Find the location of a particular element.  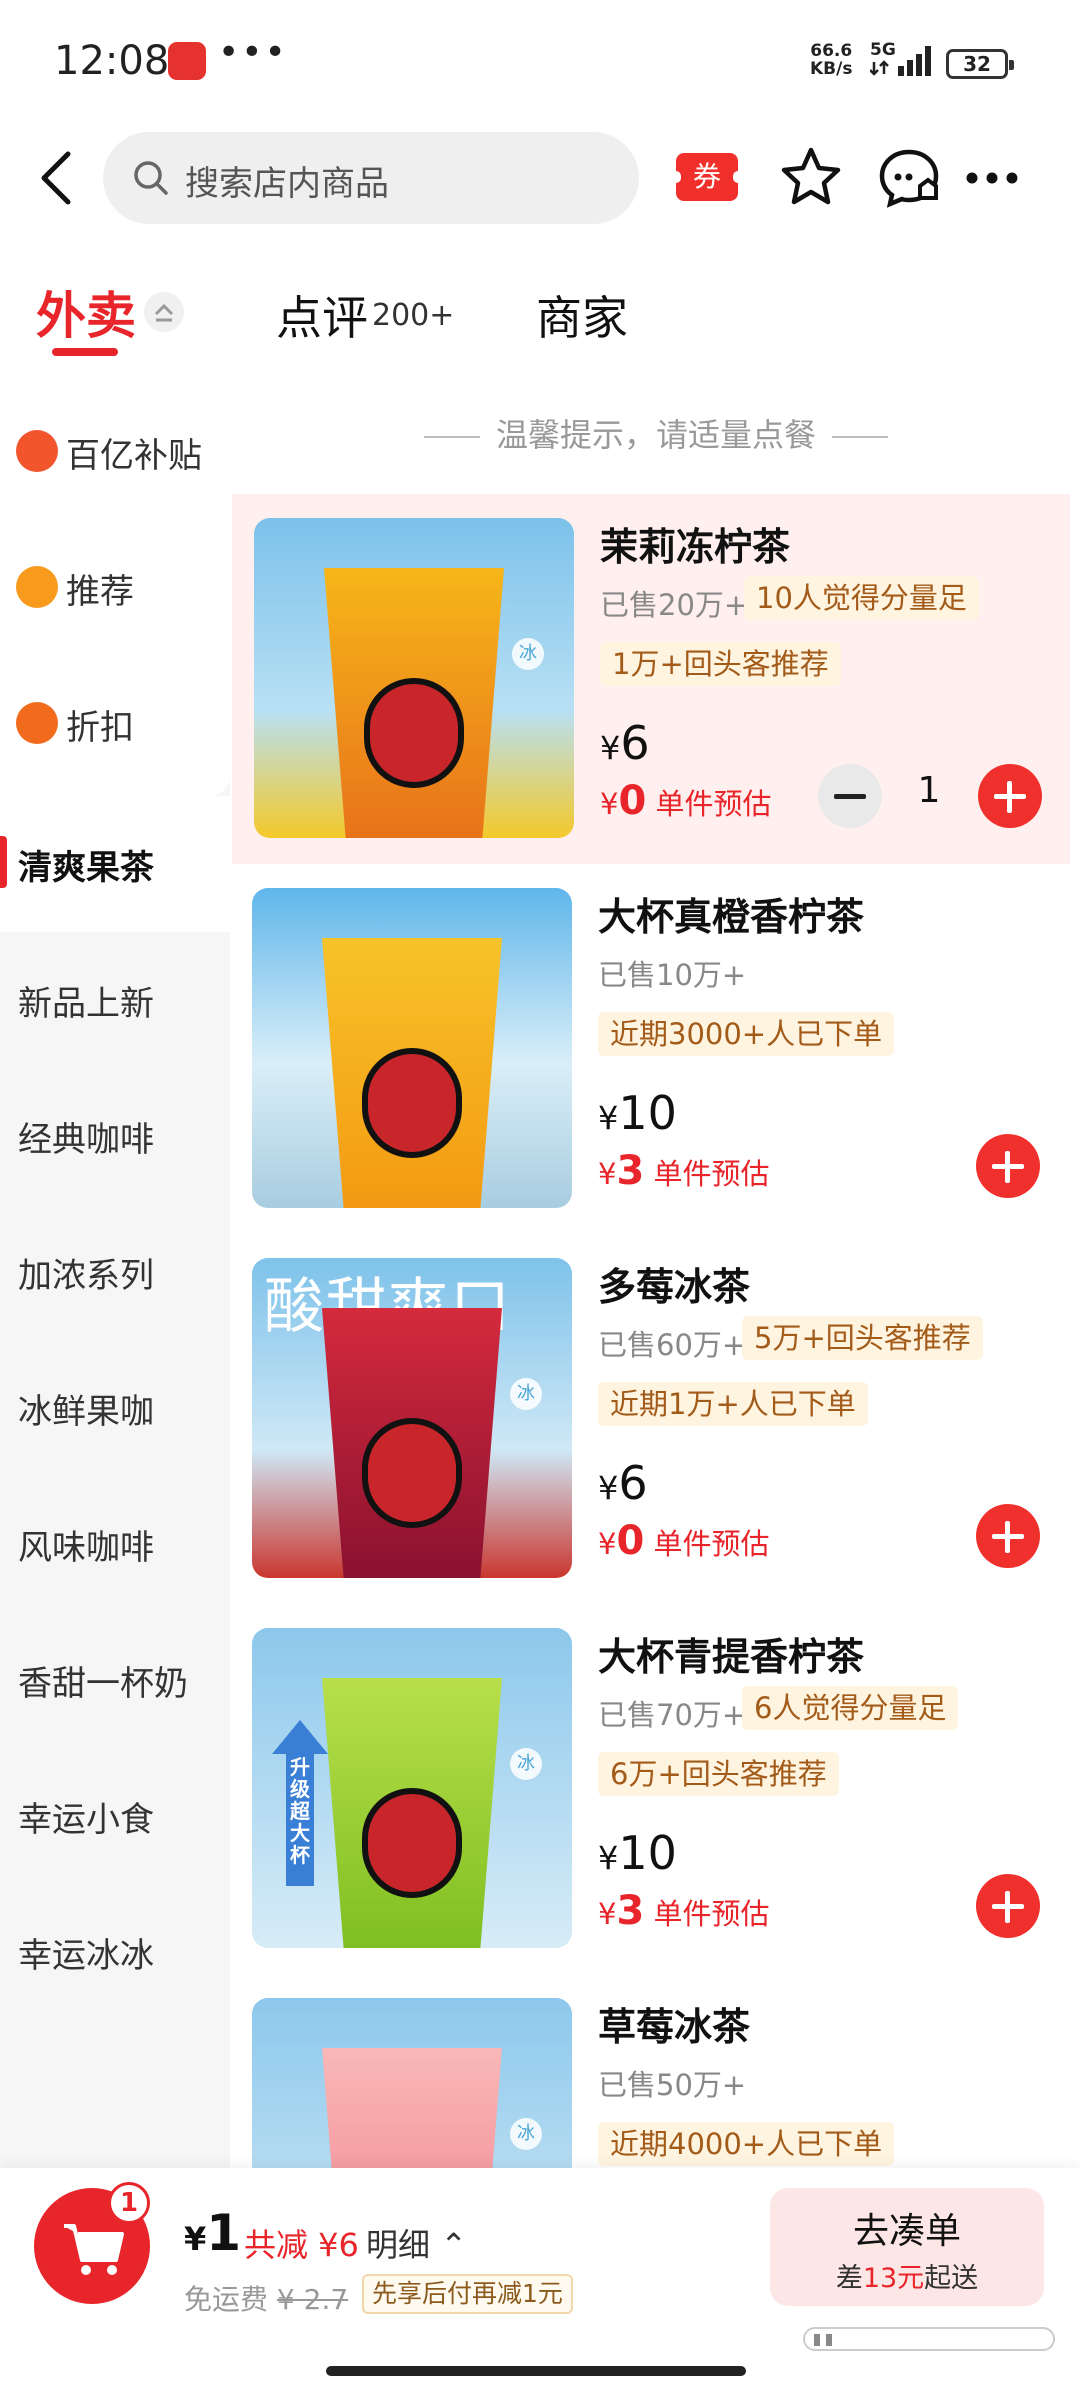

network-speed-value: 66.6 is located at coordinates (831, 51).